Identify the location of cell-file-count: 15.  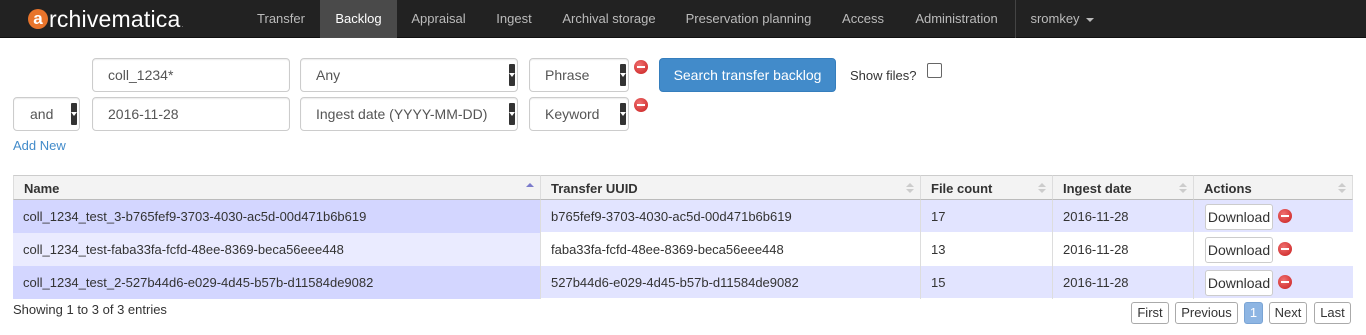
(987, 282).